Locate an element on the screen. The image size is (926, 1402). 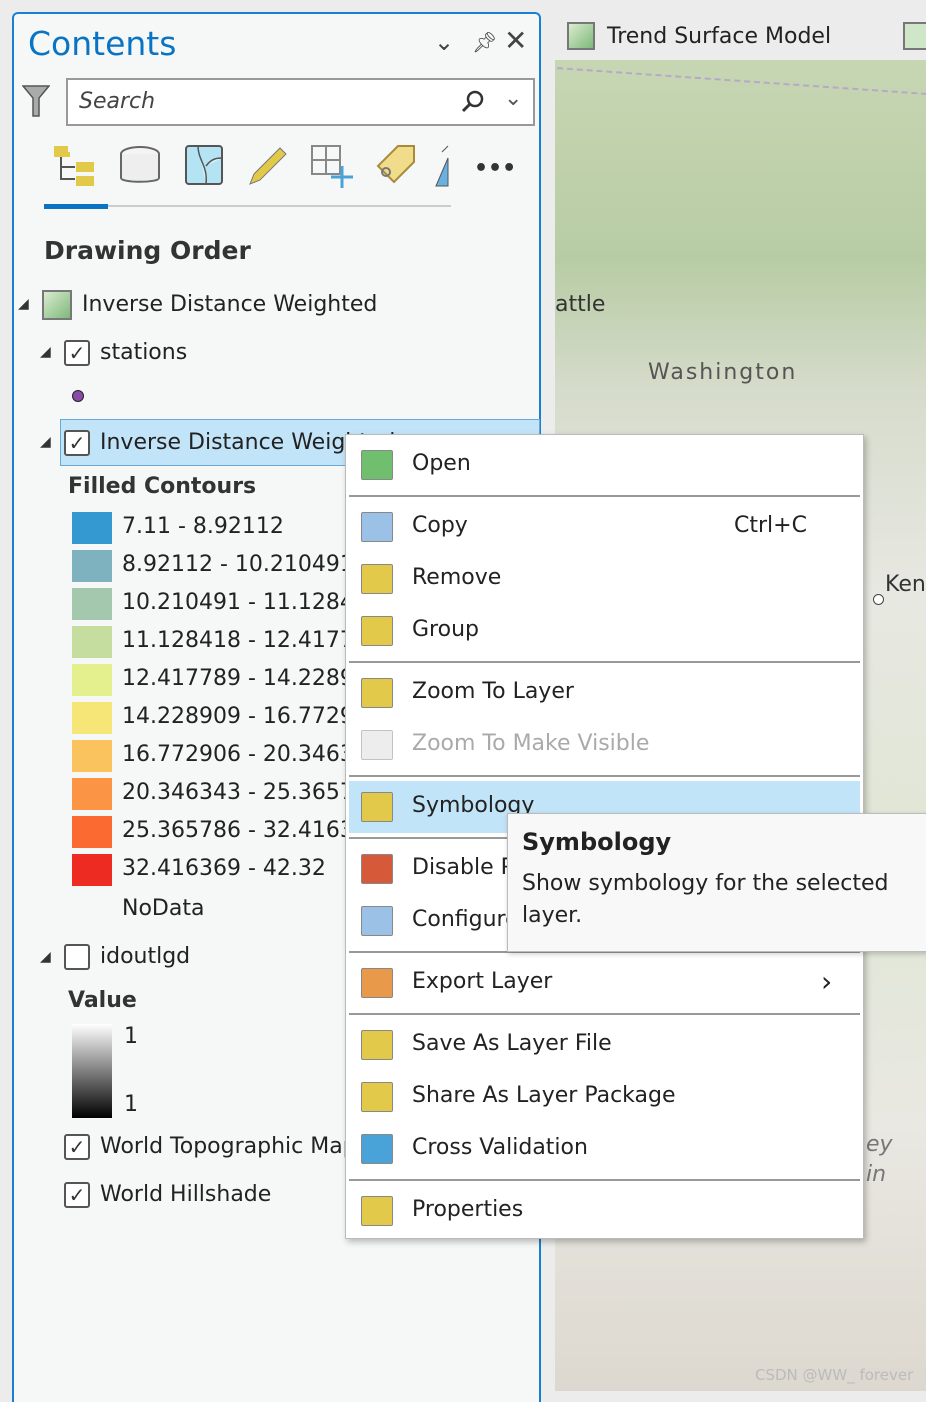
legend-label: 12.417789 - 14.228909 is located at coordinates (252, 678).